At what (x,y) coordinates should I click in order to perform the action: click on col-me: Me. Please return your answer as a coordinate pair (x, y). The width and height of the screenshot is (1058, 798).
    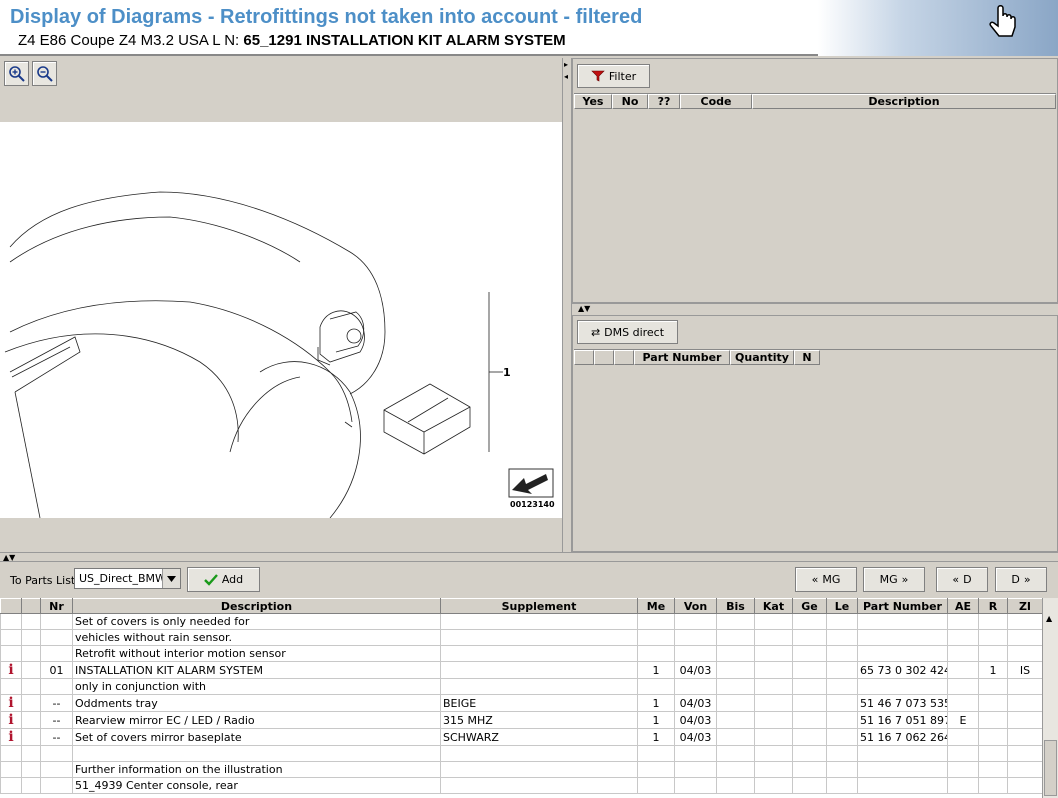
    Looking at the image, I should click on (656, 606).